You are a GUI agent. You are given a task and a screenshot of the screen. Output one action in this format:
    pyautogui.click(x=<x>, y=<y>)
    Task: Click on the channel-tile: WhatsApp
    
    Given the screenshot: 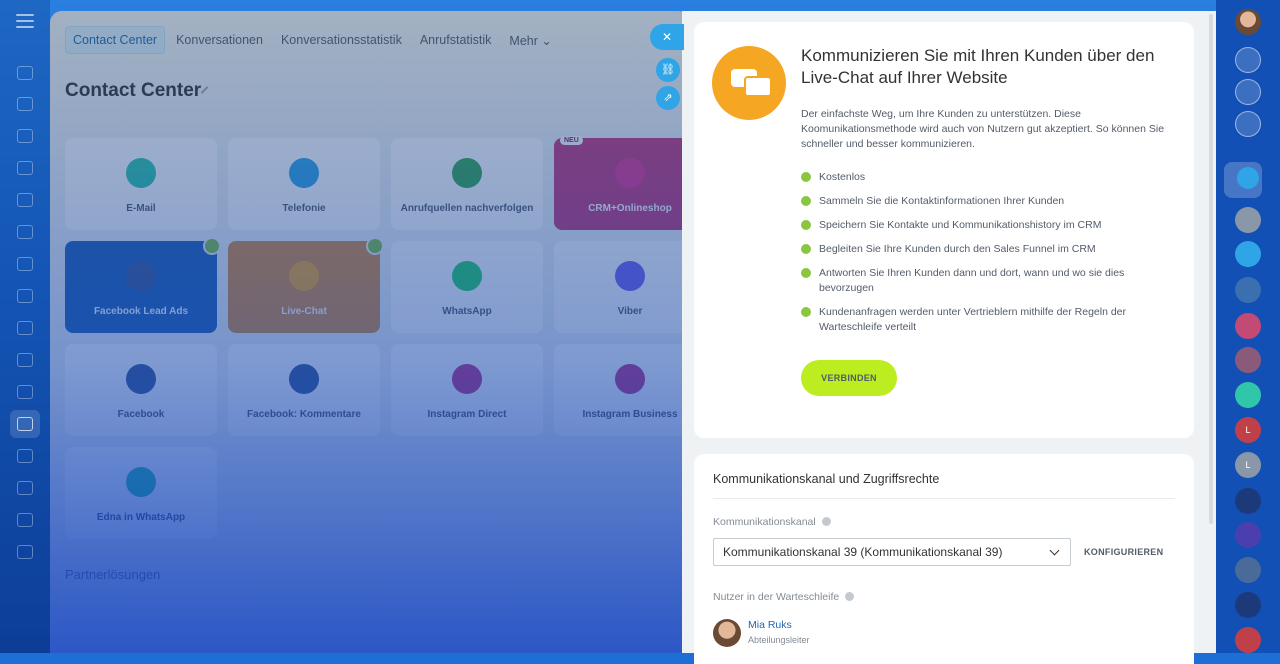 What is the action you would take?
    pyautogui.click(x=467, y=287)
    